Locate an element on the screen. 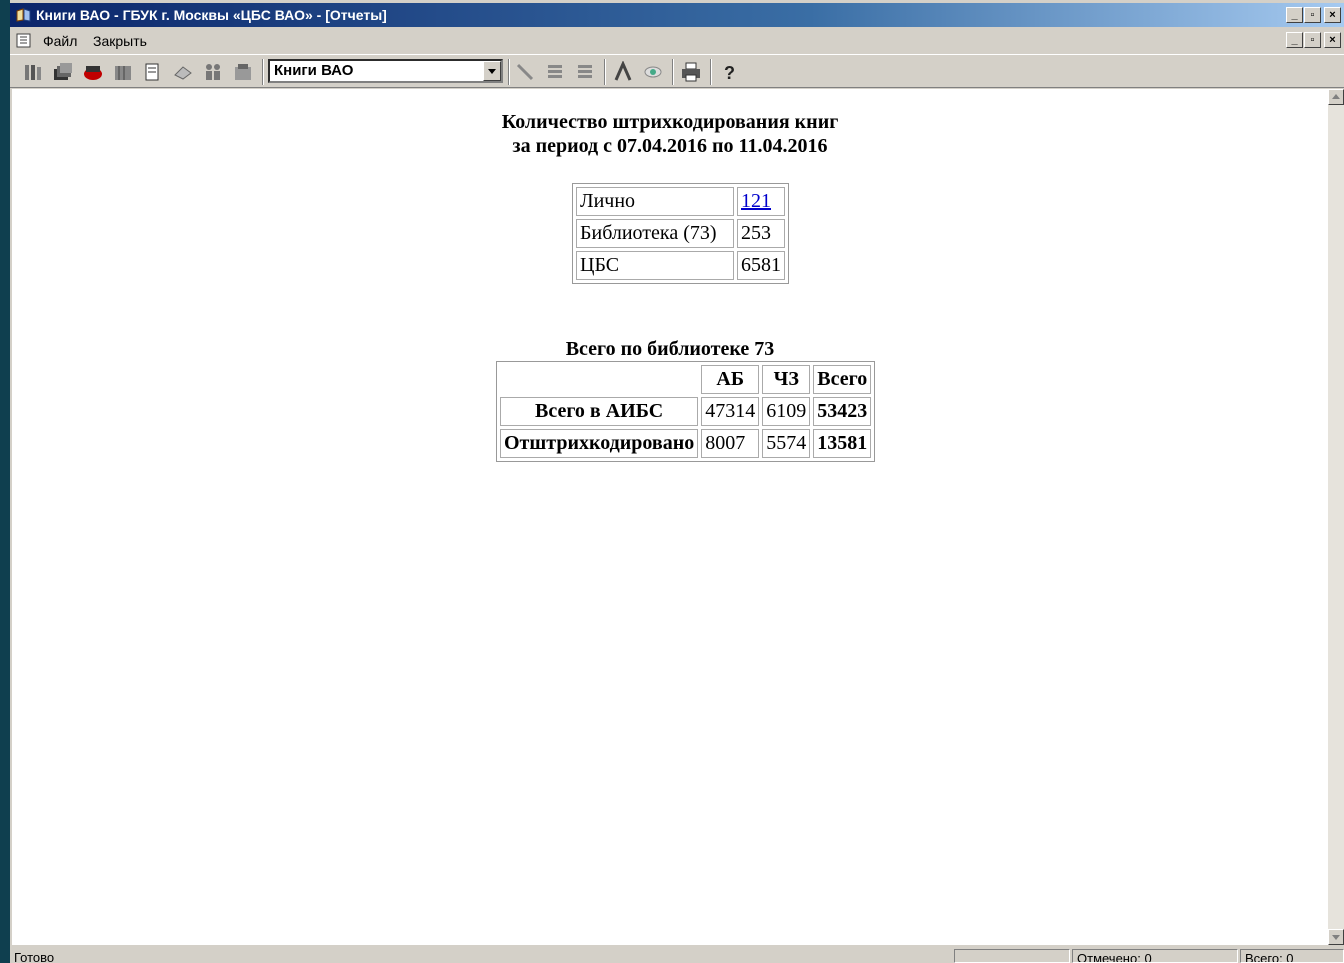 The image size is (1344, 963). row-label: Всего в АИБС is located at coordinates (599, 411).